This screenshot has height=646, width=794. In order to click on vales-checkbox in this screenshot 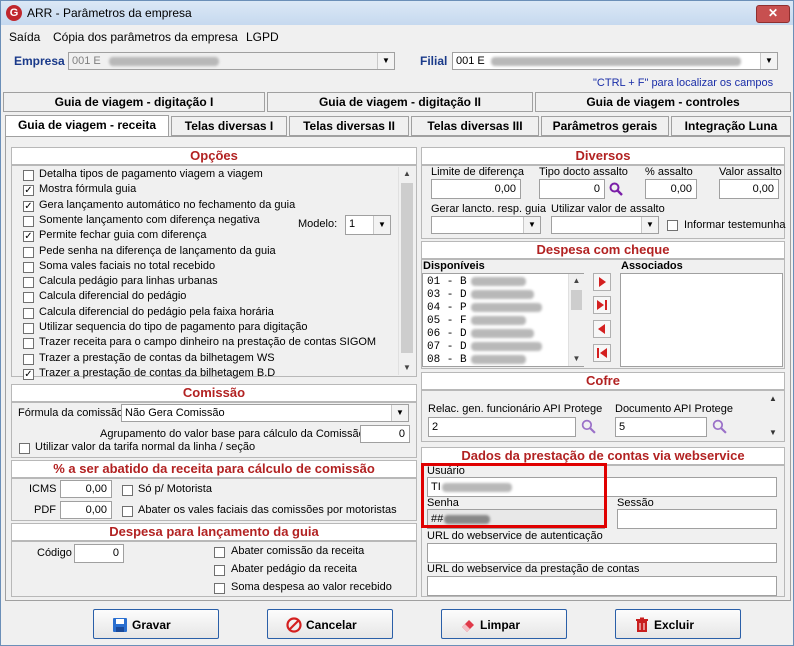, I will do `click(127, 511)`.